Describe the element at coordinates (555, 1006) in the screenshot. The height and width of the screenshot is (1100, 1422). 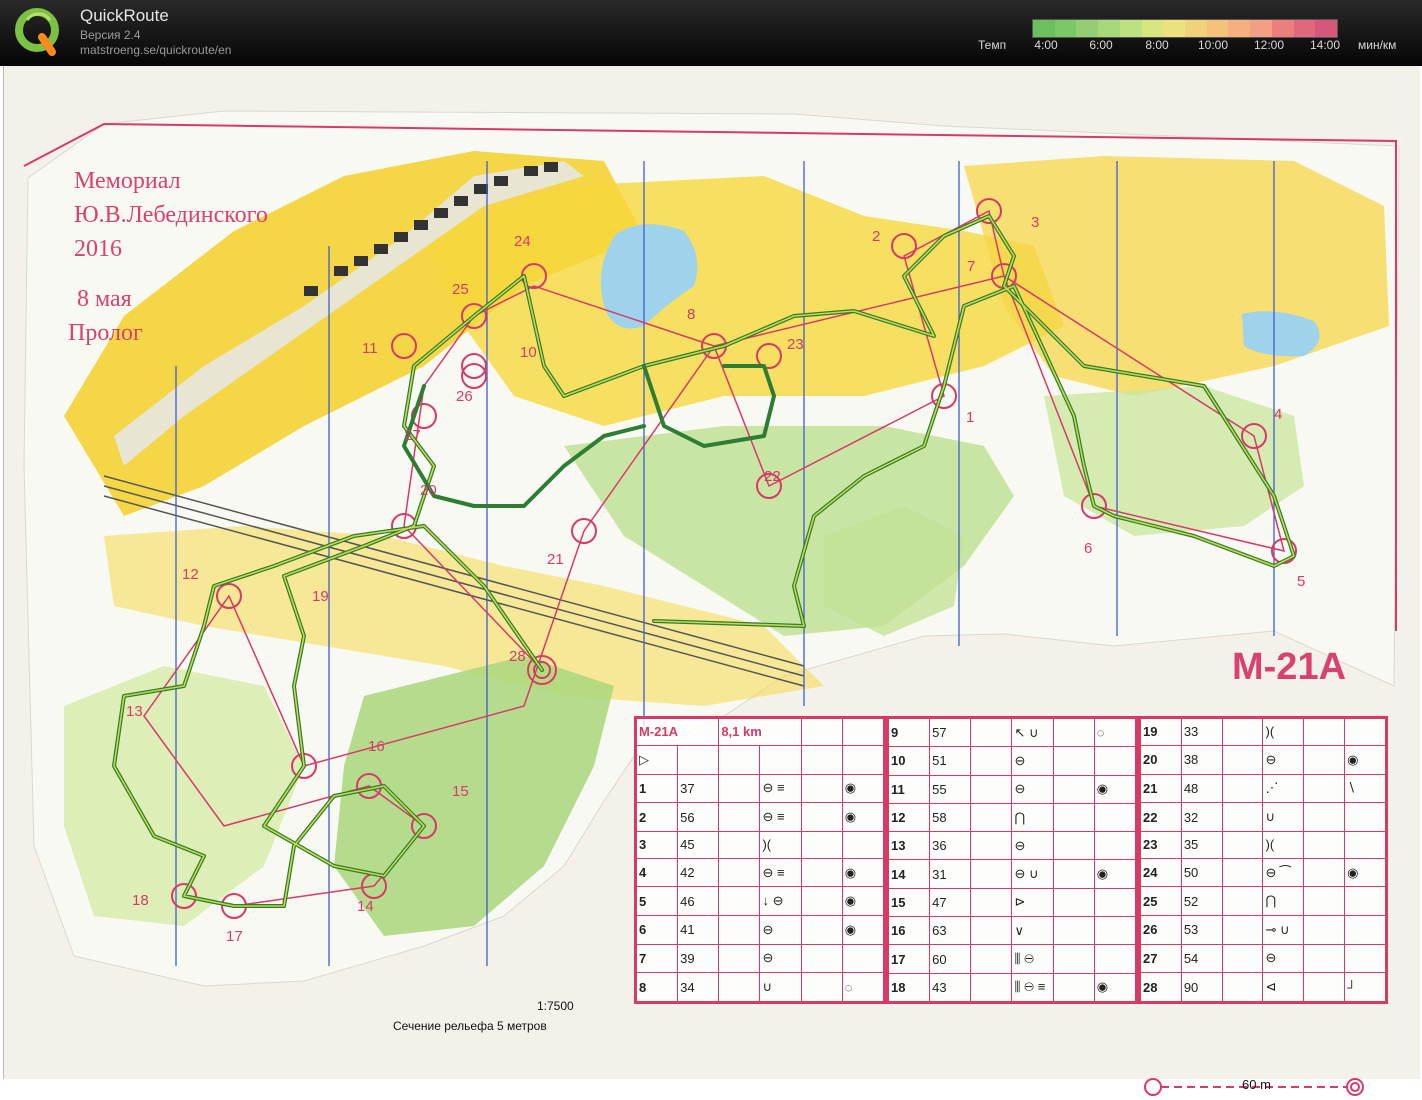
I see `map-scale: 1:7500` at that location.